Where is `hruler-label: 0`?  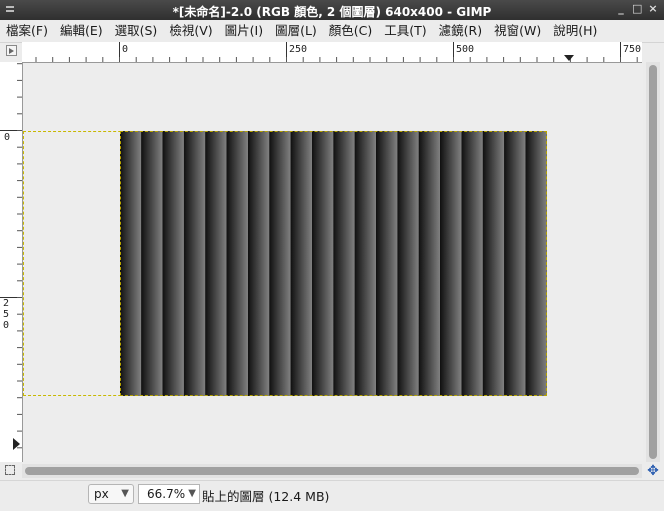
hruler-label: 0 is located at coordinates (125, 49).